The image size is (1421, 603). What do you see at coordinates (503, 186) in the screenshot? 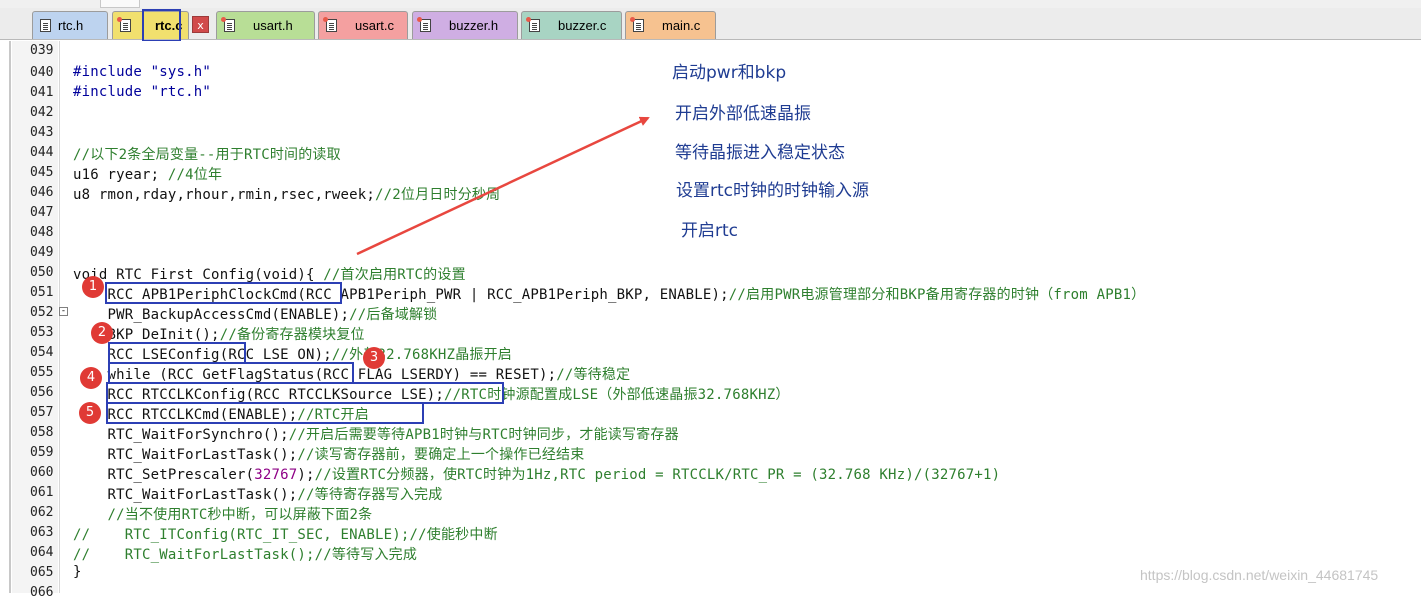
I see `annotation-arrow` at bounding box center [503, 186].